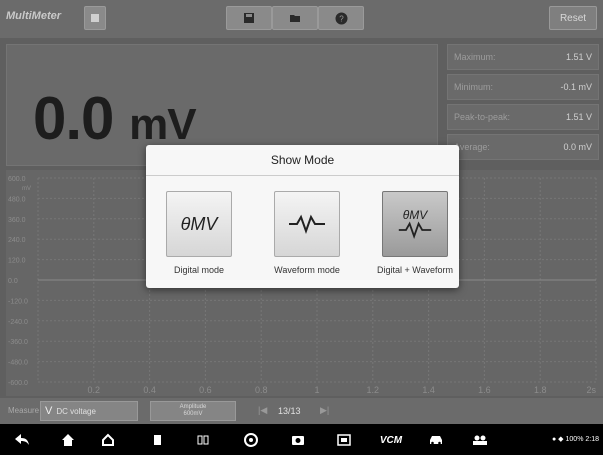  Describe the element at coordinates (76, 411) in the screenshot. I see `measure-mode-value: DC voltage` at that location.